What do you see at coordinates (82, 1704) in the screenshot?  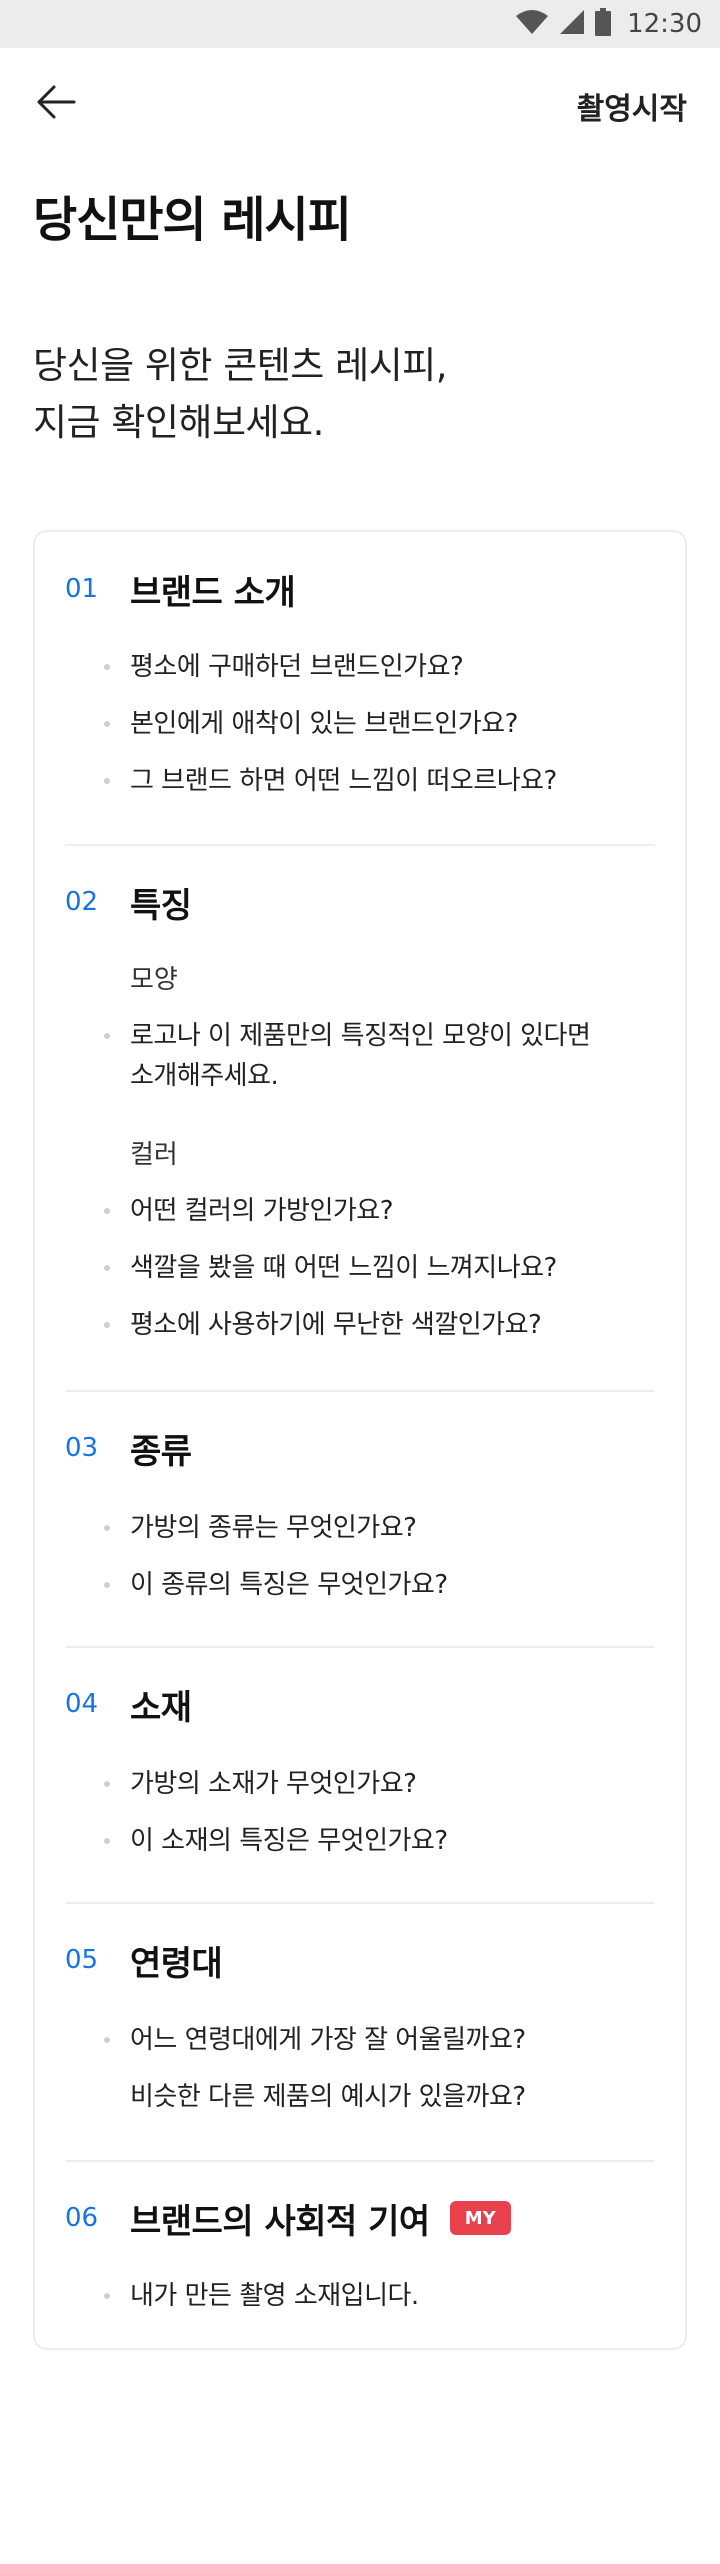 I see `section-number: 04` at bounding box center [82, 1704].